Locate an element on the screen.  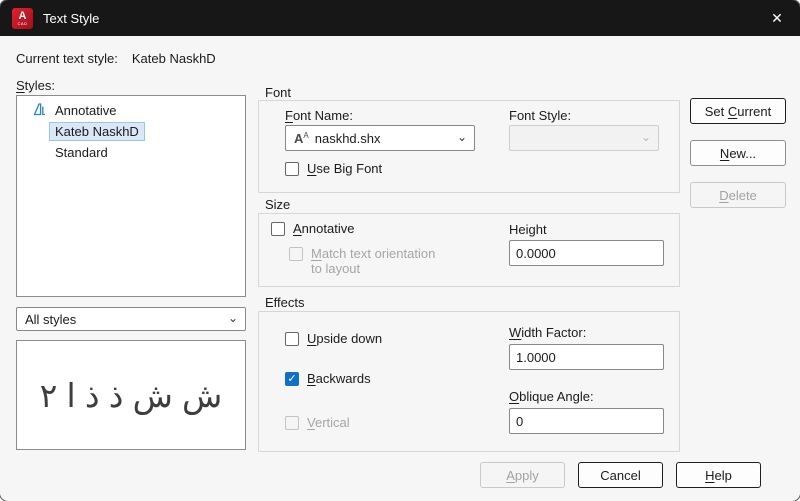
help-button: Help is located at coordinates (718, 475).